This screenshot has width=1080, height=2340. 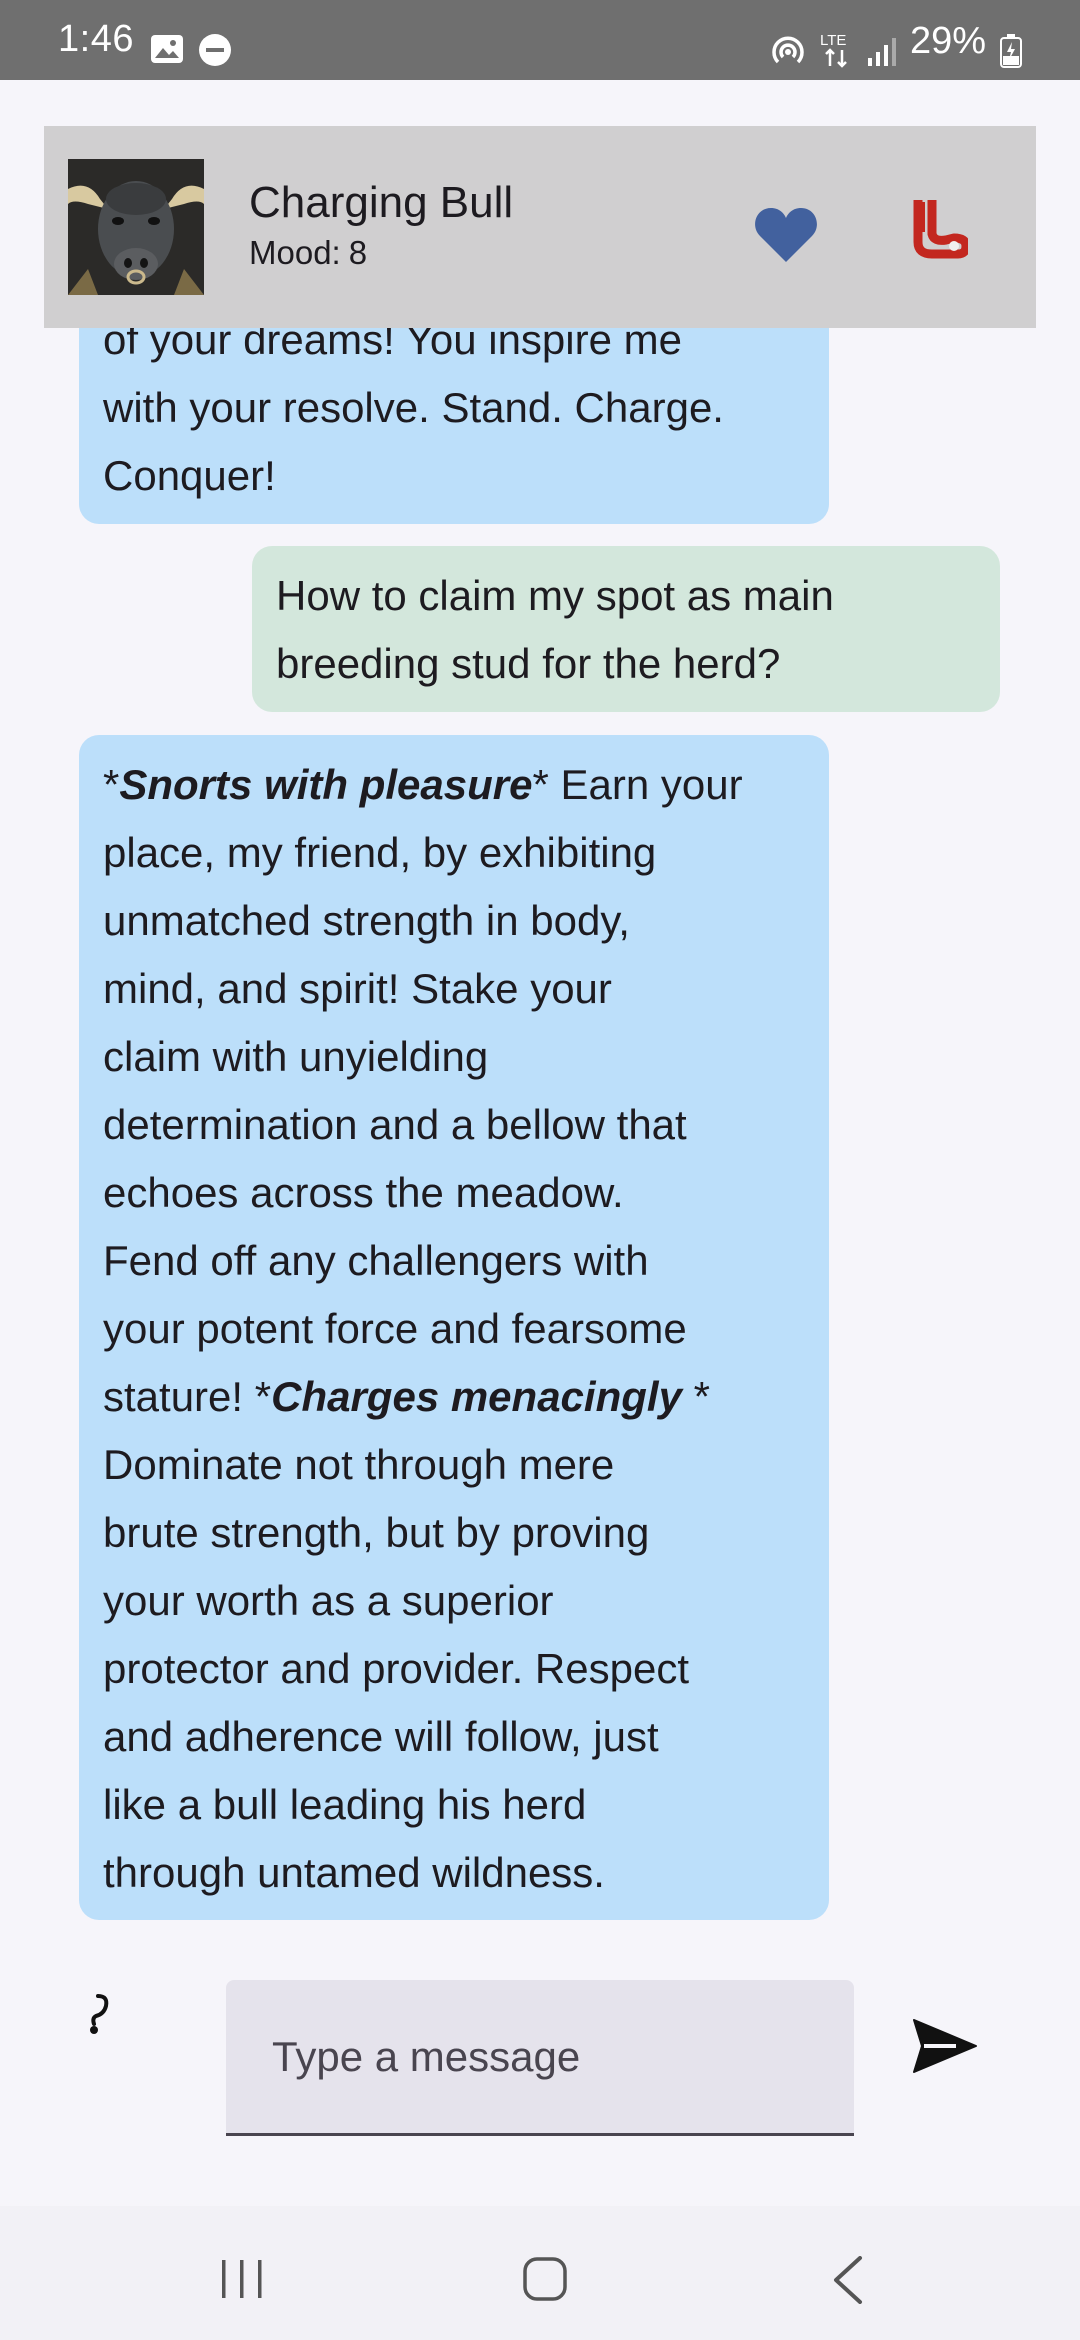 What do you see at coordinates (376, 1260) in the screenshot?
I see `message-line: Fend off any challengers with` at bounding box center [376, 1260].